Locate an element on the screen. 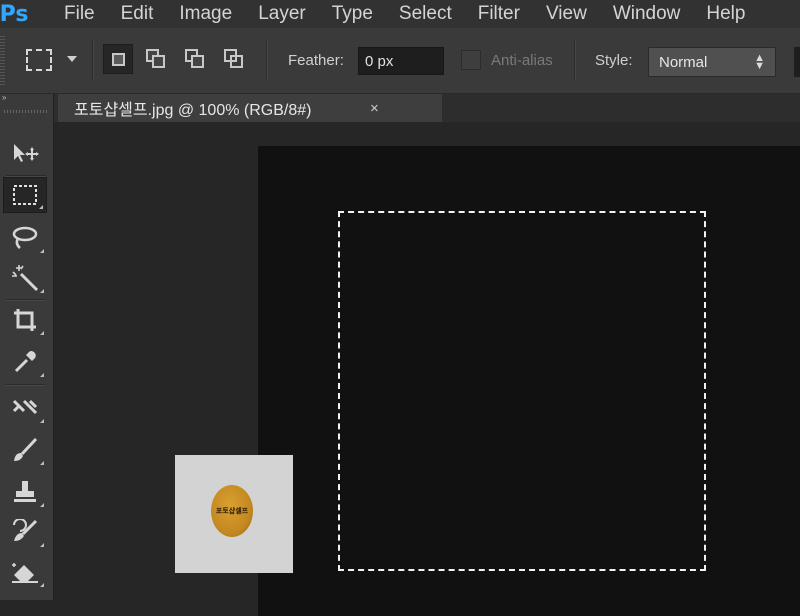  cookie-image-thumbnail: 포토샵셀프 is located at coordinates (234, 514).